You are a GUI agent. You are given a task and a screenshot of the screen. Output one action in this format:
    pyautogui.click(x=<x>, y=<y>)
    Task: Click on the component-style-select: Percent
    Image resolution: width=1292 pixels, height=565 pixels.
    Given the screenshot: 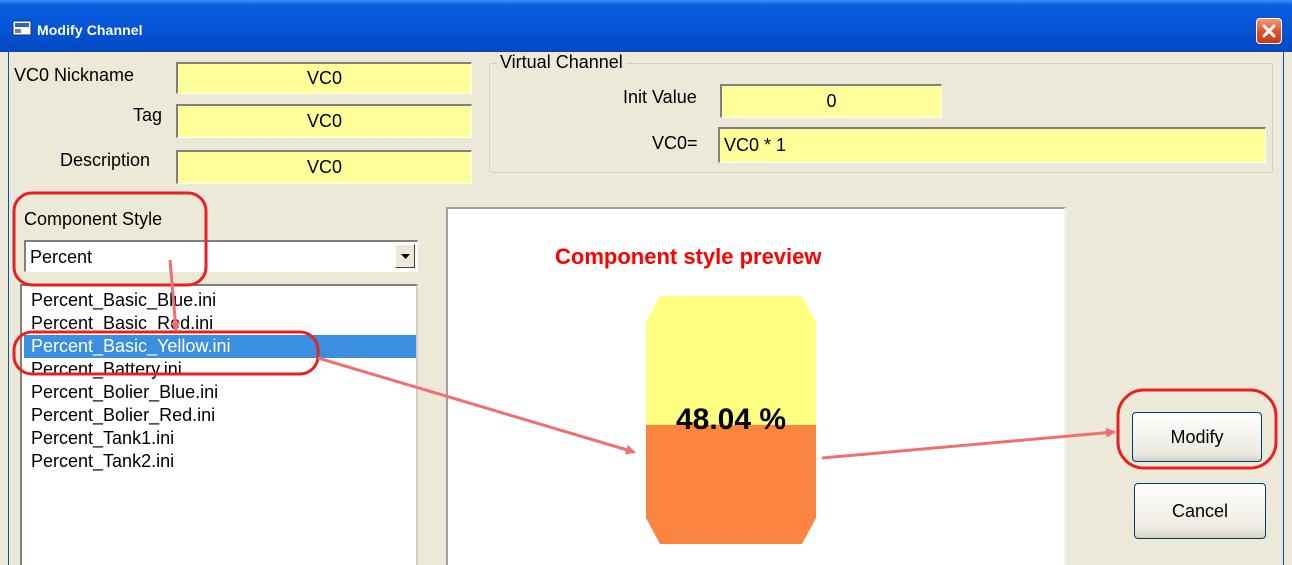 What is the action you would take?
    pyautogui.click(x=221, y=256)
    